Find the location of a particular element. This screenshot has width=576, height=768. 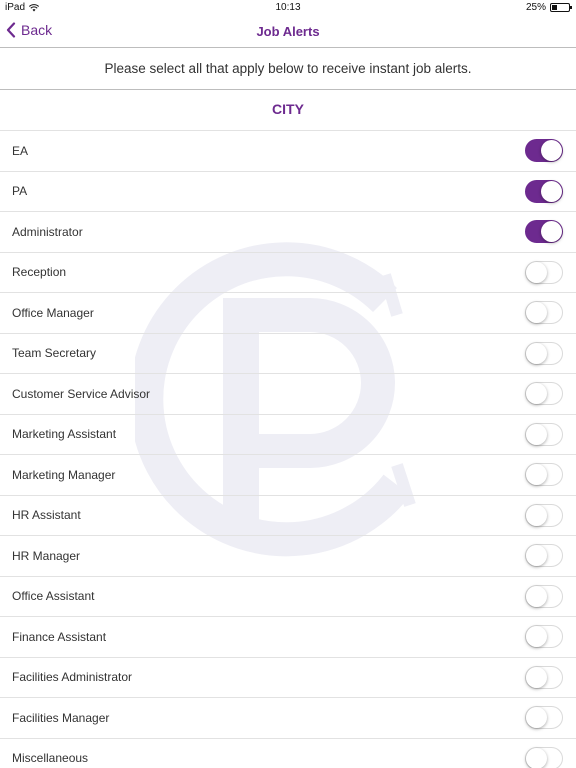

list-item-label: HR Manager is located at coordinates (46, 555).